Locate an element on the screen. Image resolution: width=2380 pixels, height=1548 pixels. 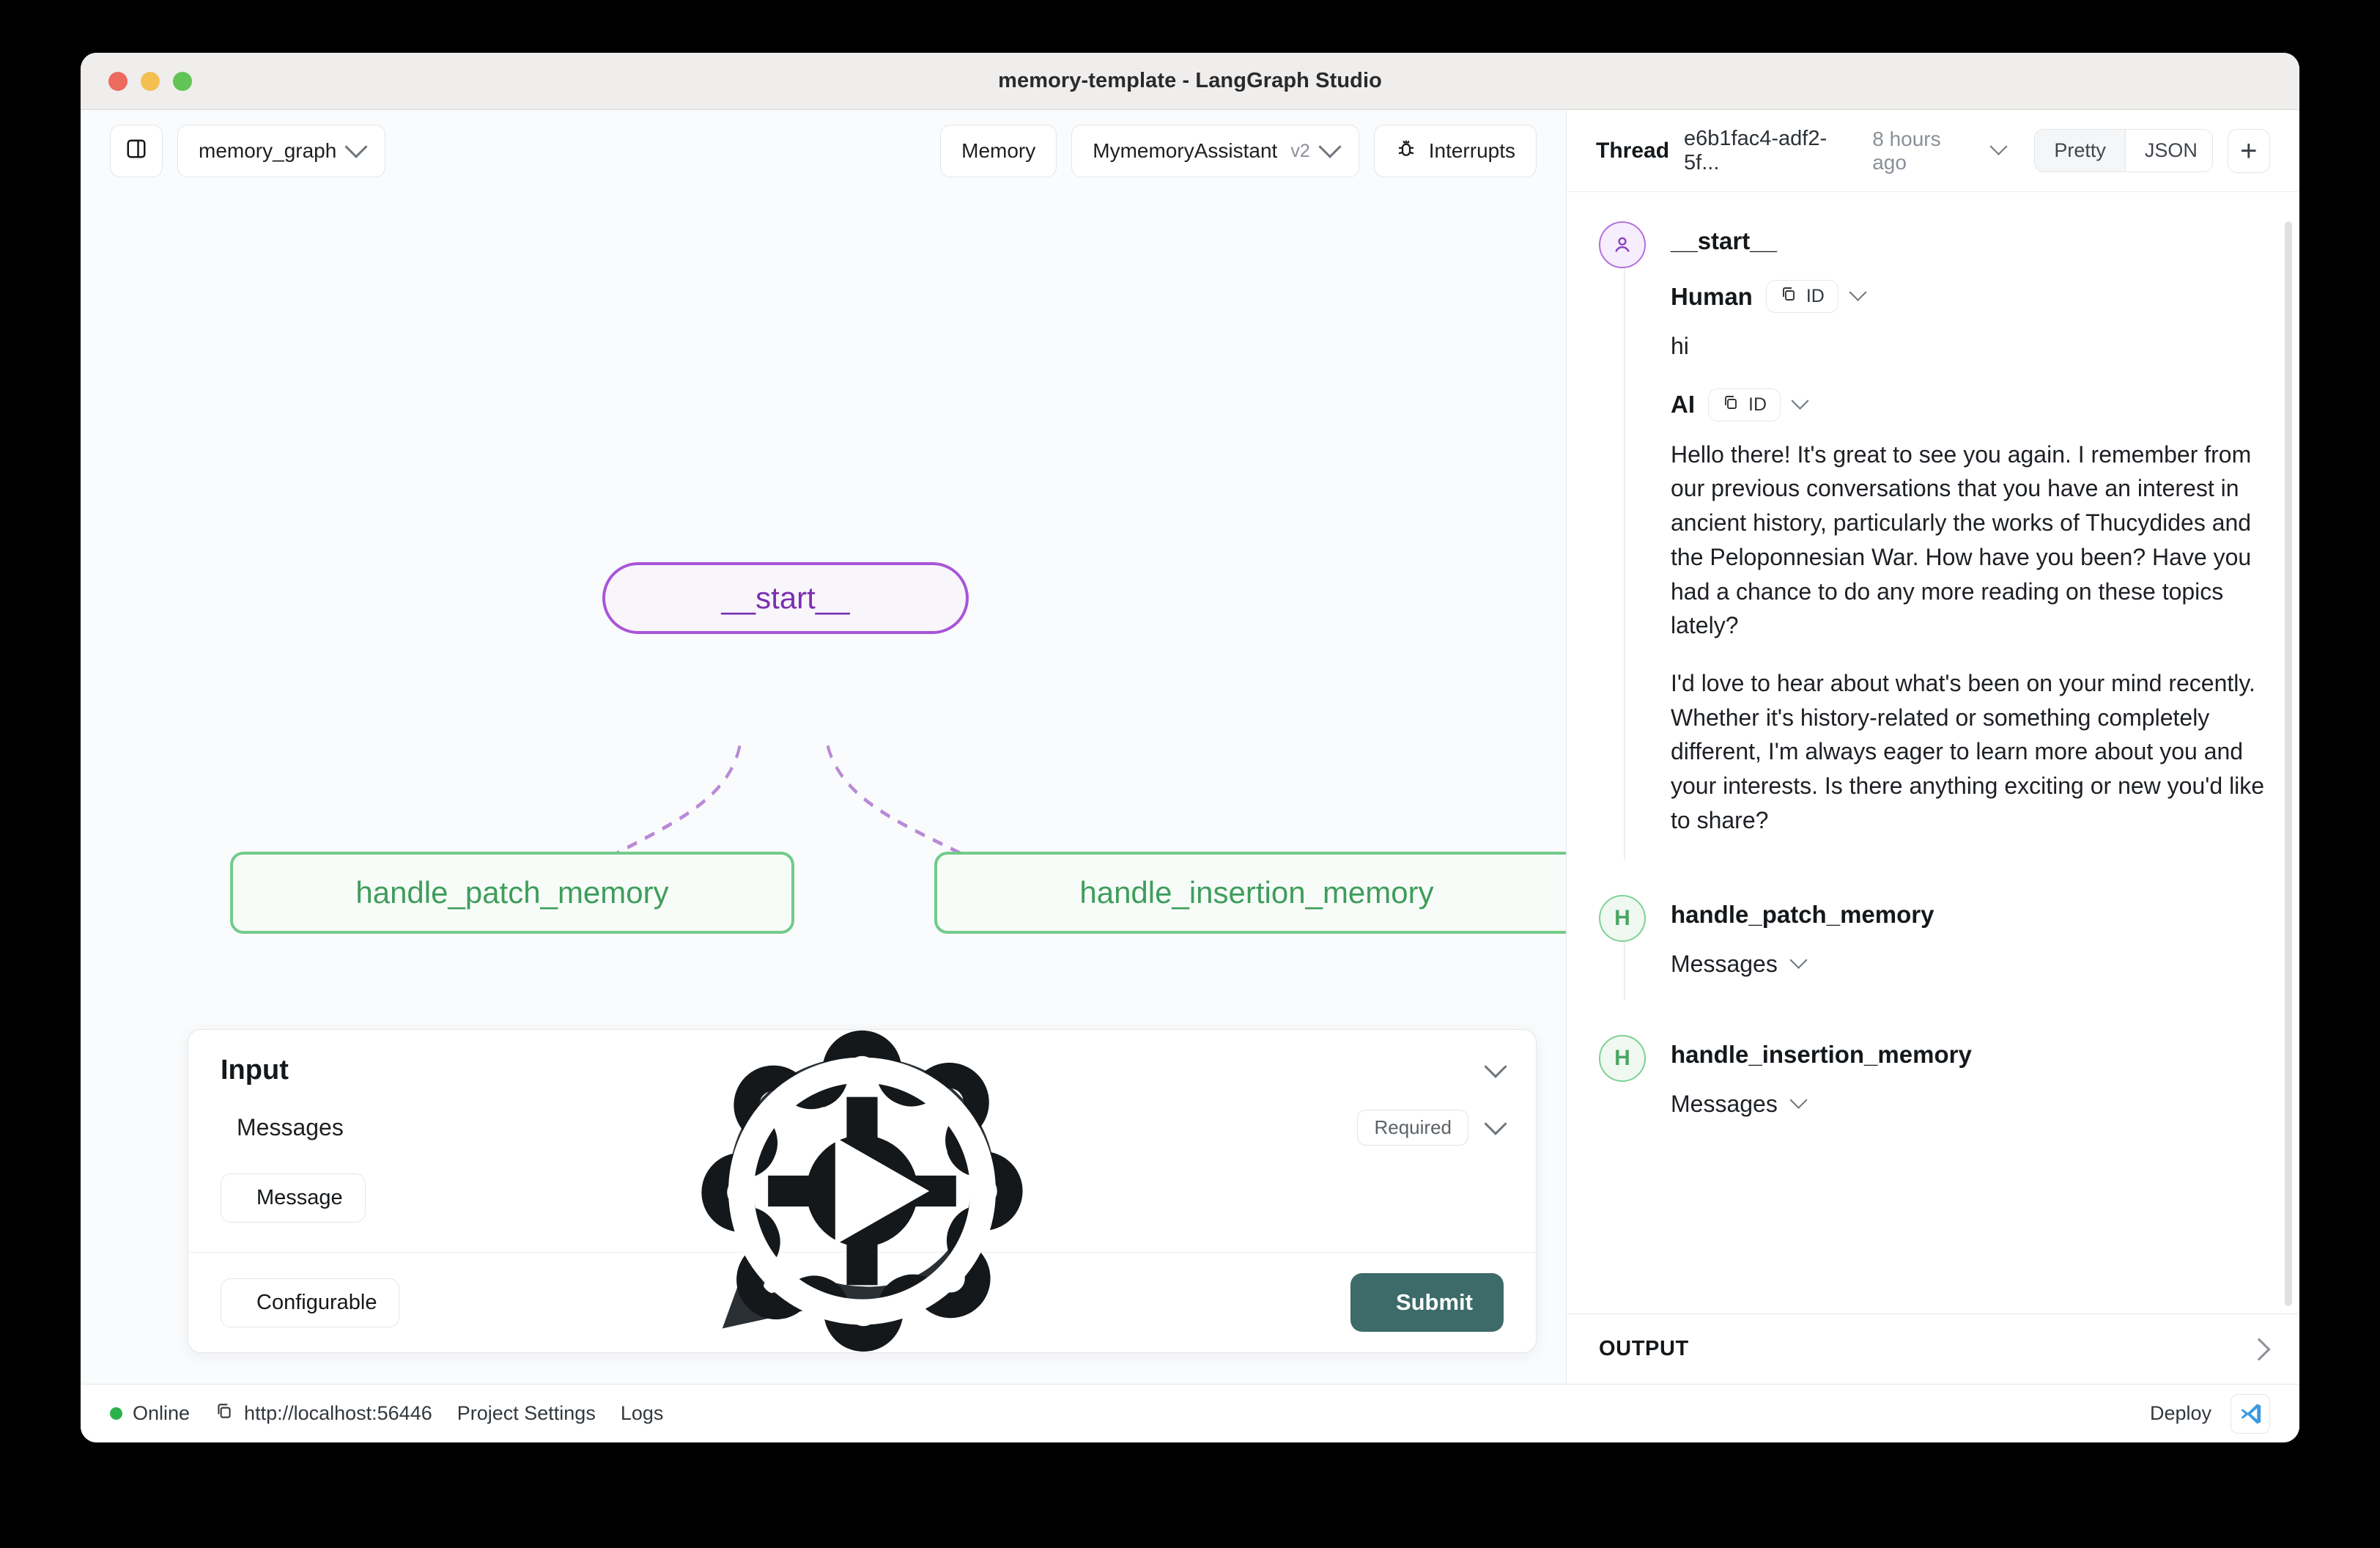
status-indicator-icon is located at coordinates (116, 1413).